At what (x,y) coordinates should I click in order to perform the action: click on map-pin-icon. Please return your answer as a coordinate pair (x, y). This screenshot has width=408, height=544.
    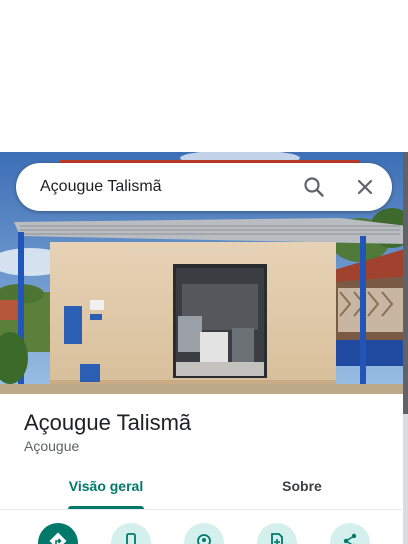
    Looking at the image, I should click on (204, 538).